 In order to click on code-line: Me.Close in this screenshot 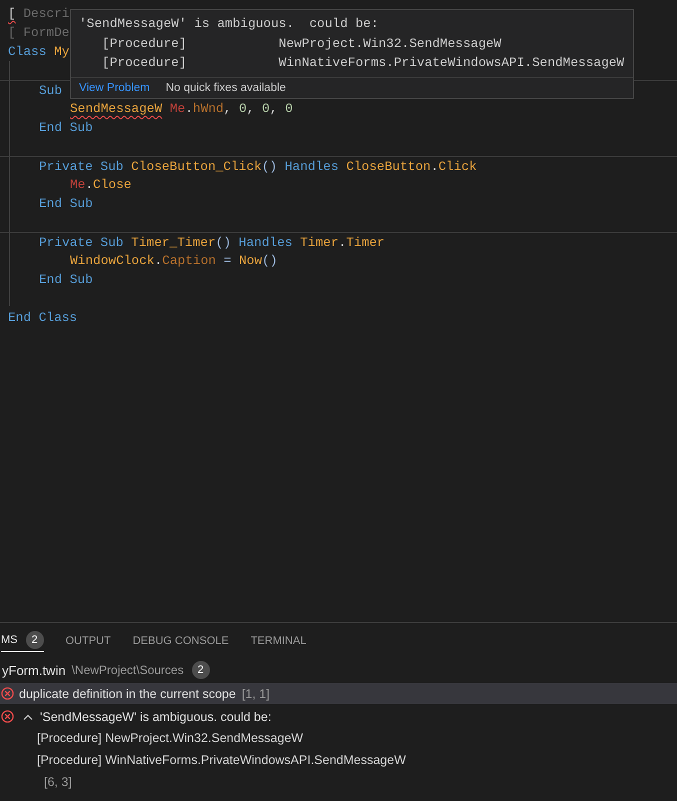, I will do `click(101, 184)`.